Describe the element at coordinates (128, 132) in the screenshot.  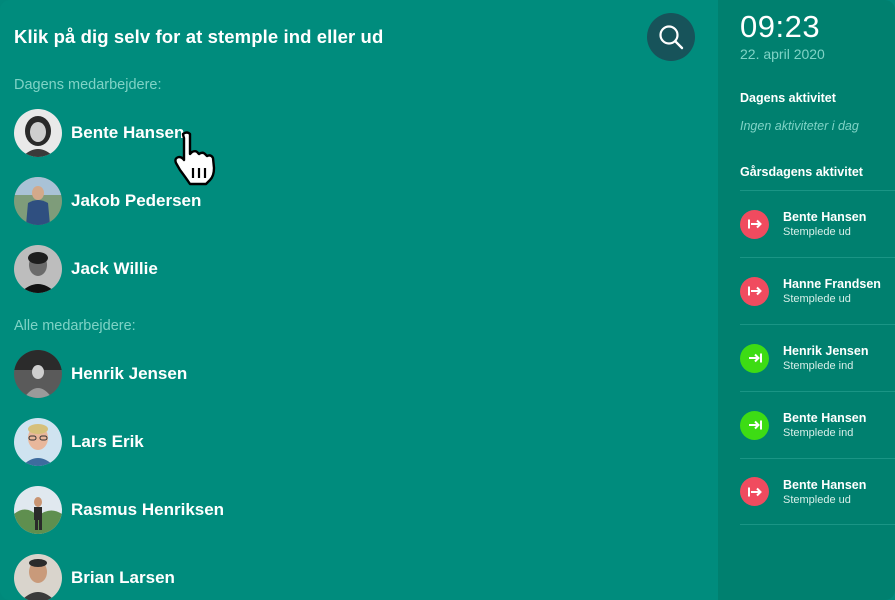
I see `employee-name: Bente Hansen` at that location.